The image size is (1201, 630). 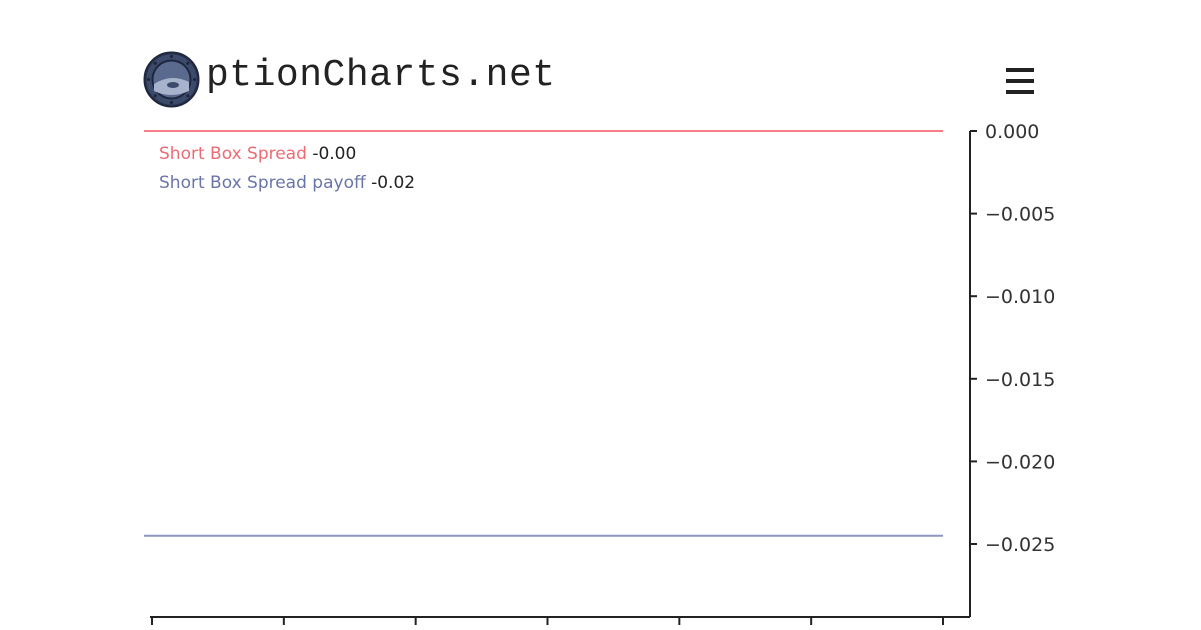 What do you see at coordinates (1020, 462) in the screenshot?
I see `y-tick-label: −0.020` at bounding box center [1020, 462].